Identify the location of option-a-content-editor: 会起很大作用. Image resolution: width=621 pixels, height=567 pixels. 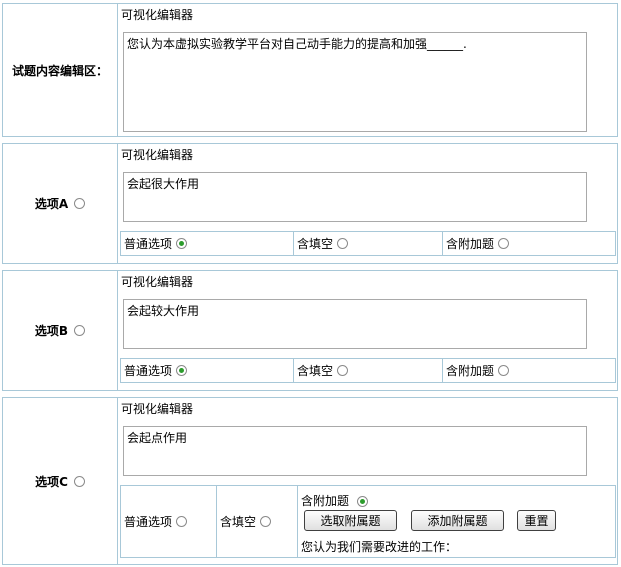
(355, 197).